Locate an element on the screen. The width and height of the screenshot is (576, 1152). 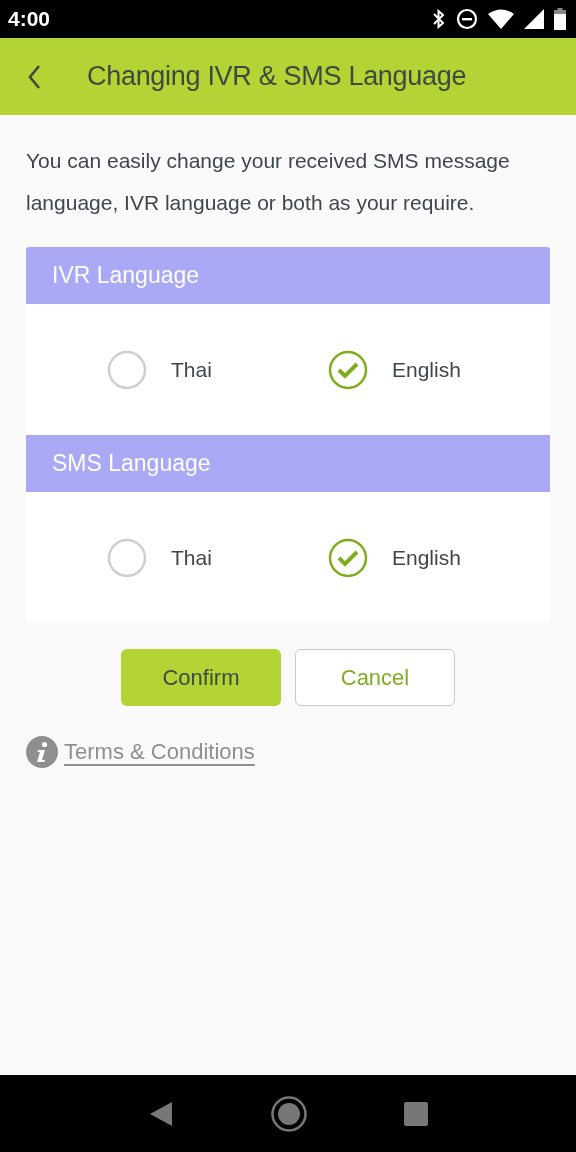
back-icon is located at coordinates (34, 76).